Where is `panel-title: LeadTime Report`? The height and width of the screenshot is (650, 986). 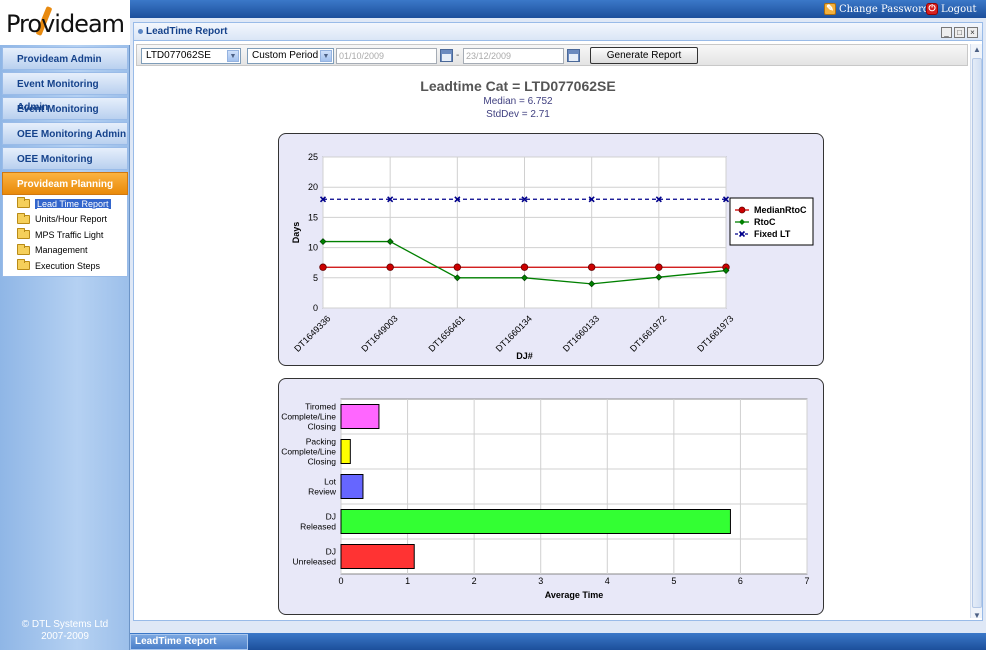 panel-title: LeadTime Report is located at coordinates (187, 31).